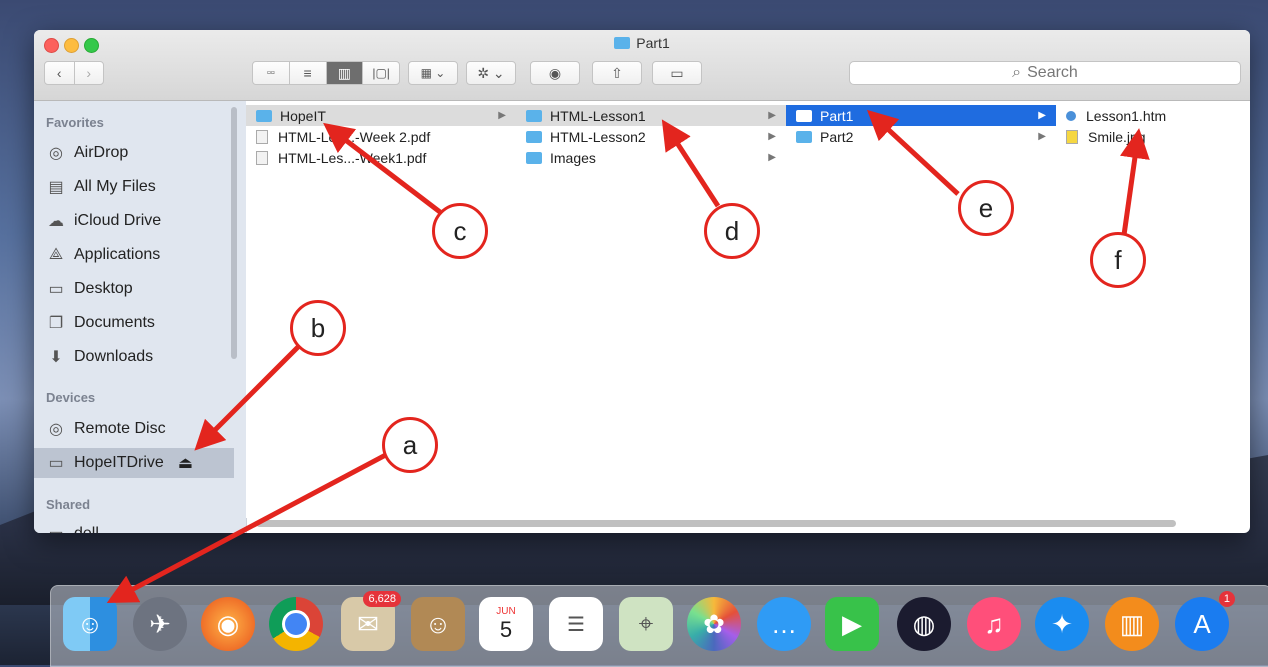 The height and width of the screenshot is (667, 1268). What do you see at coordinates (271, 73) in the screenshot?
I see `icon-view-button: ▫▫` at bounding box center [271, 73].